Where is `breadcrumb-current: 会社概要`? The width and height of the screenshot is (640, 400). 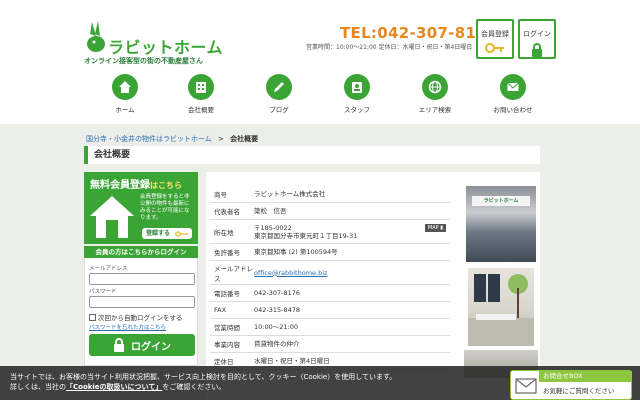
breadcrumb-current: 会社概要 is located at coordinates (244, 139).